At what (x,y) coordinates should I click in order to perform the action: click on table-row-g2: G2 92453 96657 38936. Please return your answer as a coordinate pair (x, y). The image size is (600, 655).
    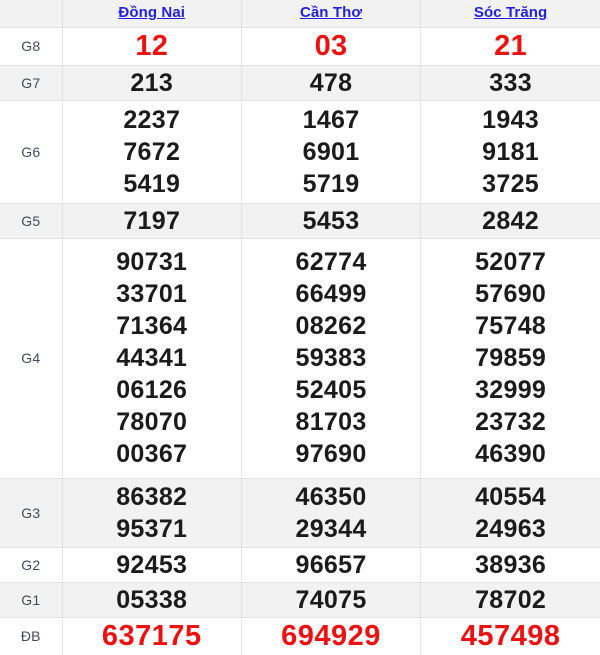
    Looking at the image, I should click on (300, 564).